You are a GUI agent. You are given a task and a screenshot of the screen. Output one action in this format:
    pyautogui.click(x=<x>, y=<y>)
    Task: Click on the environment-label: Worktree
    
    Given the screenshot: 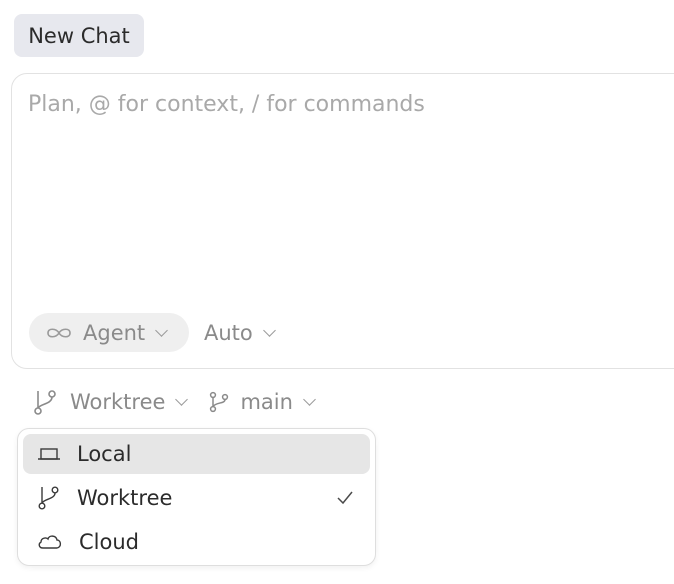 What is the action you would take?
    pyautogui.click(x=118, y=402)
    